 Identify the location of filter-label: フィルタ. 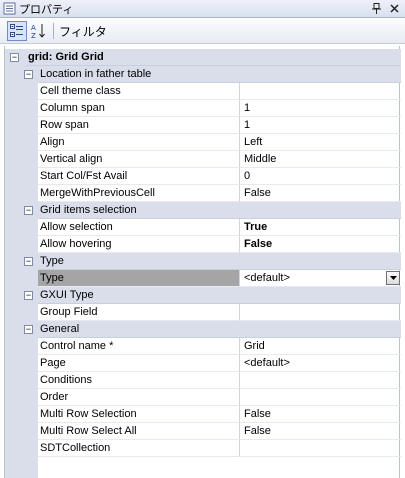
(83, 31).